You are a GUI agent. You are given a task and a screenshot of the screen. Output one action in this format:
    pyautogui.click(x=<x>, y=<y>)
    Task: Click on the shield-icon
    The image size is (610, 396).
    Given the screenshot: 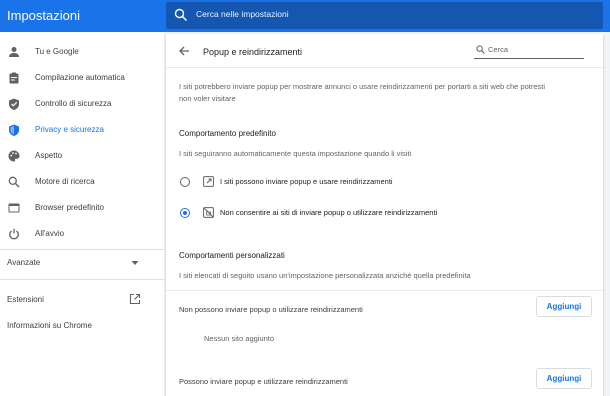 What is the action you would take?
    pyautogui.click(x=14, y=130)
    